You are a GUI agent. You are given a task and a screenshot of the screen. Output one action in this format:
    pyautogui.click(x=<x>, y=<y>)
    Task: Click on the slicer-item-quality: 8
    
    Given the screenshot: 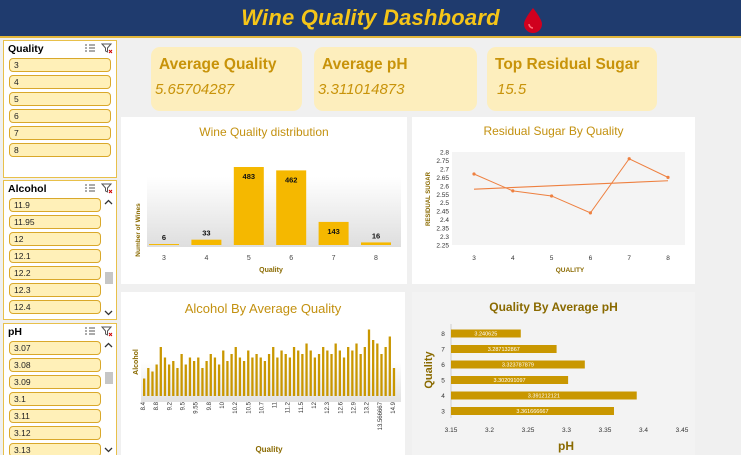 What is the action you would take?
    pyautogui.click(x=60, y=150)
    